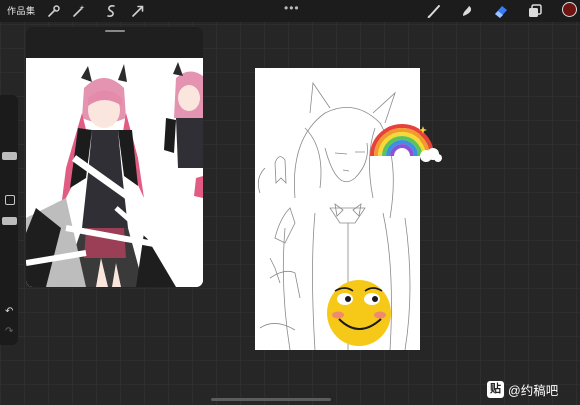 The image size is (580, 405). I want to click on reference-drag-handle, so click(115, 31).